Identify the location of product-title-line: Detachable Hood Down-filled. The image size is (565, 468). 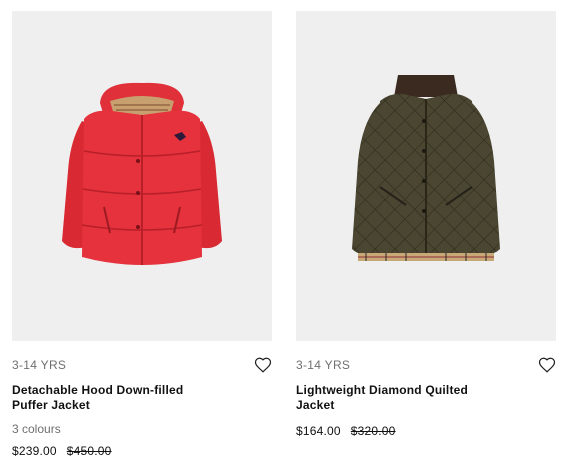
(112, 390).